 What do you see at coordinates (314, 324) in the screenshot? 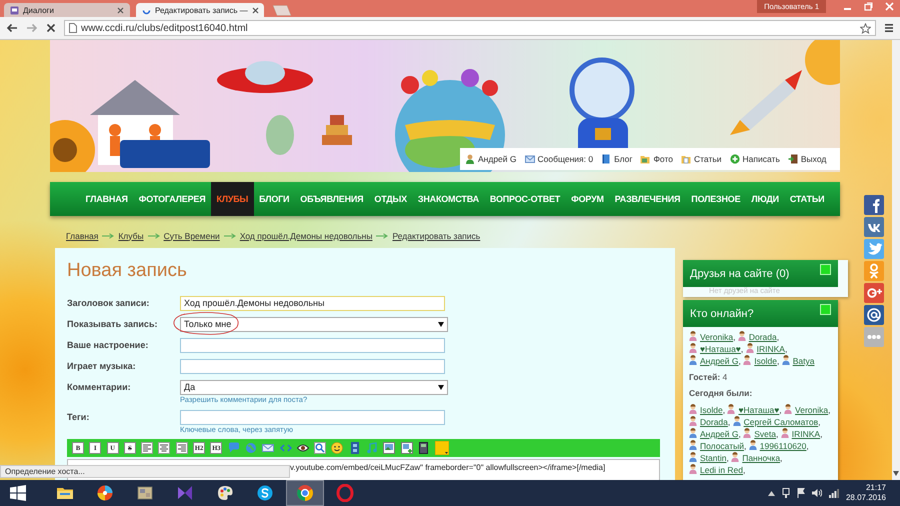
I see `select-field: Только мне` at bounding box center [314, 324].